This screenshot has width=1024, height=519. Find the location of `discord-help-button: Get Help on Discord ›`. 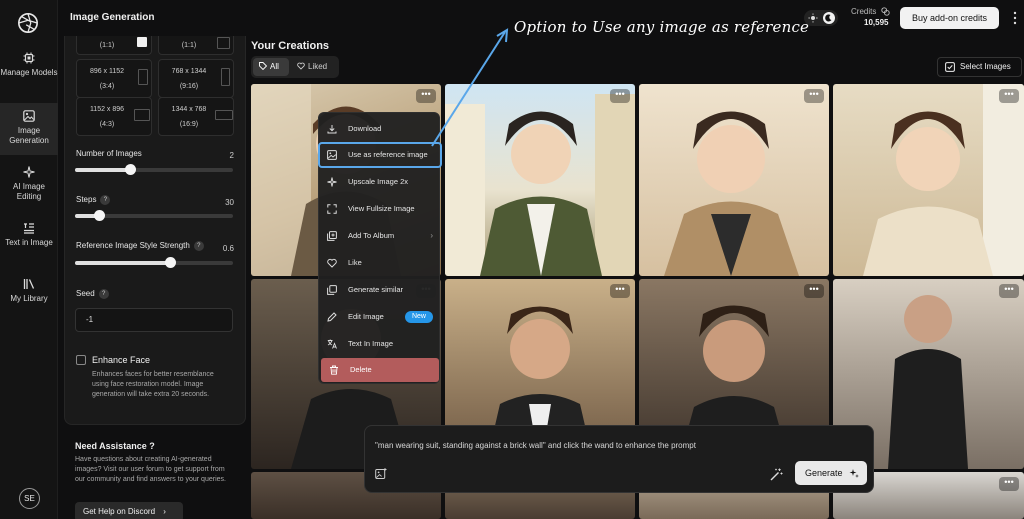

discord-help-button: Get Help on Discord › is located at coordinates (129, 510).